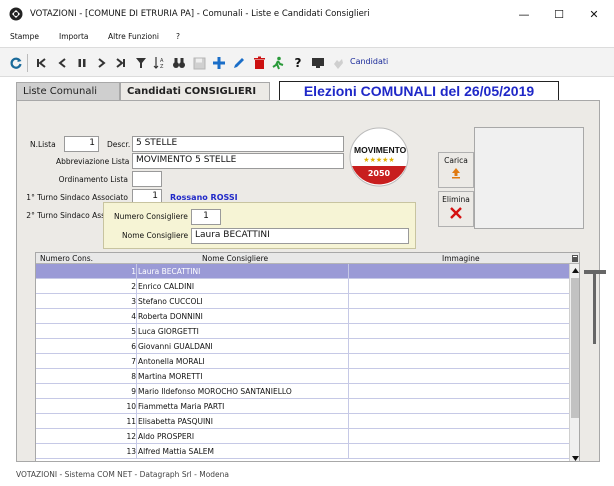  I want to click on monitor-icon, so click(318, 63).